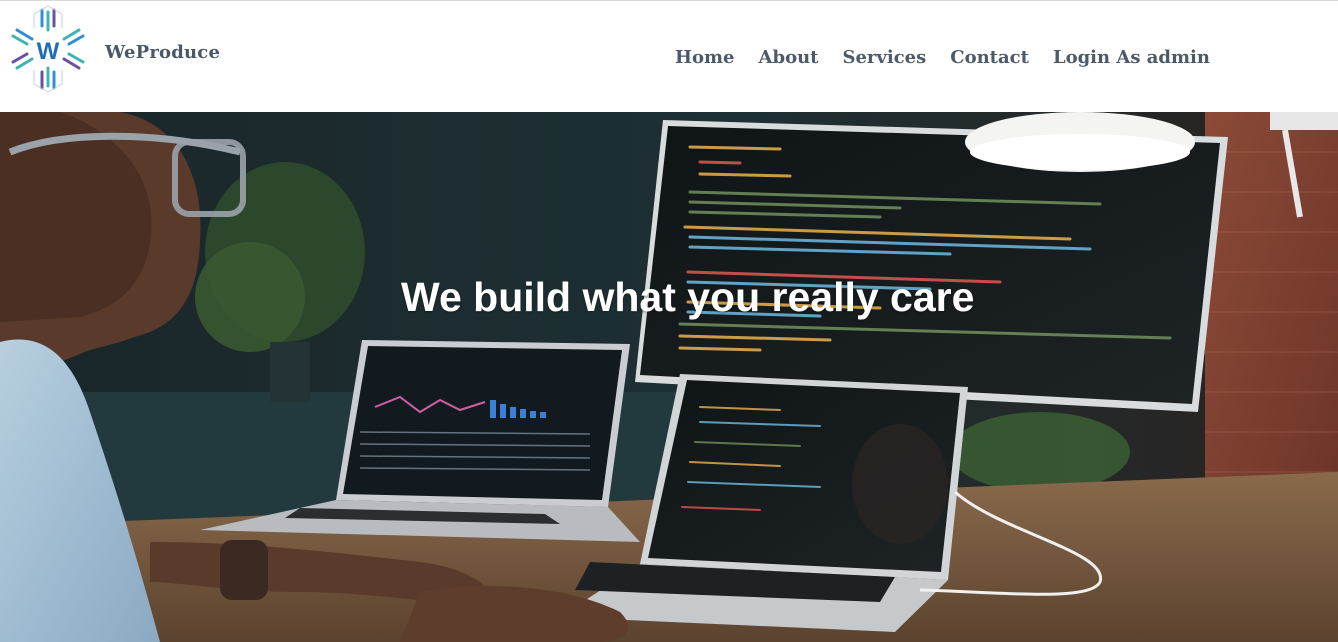 The width and height of the screenshot is (1338, 642). Describe the element at coordinates (789, 57) in the screenshot. I see `nav-about: About` at that location.